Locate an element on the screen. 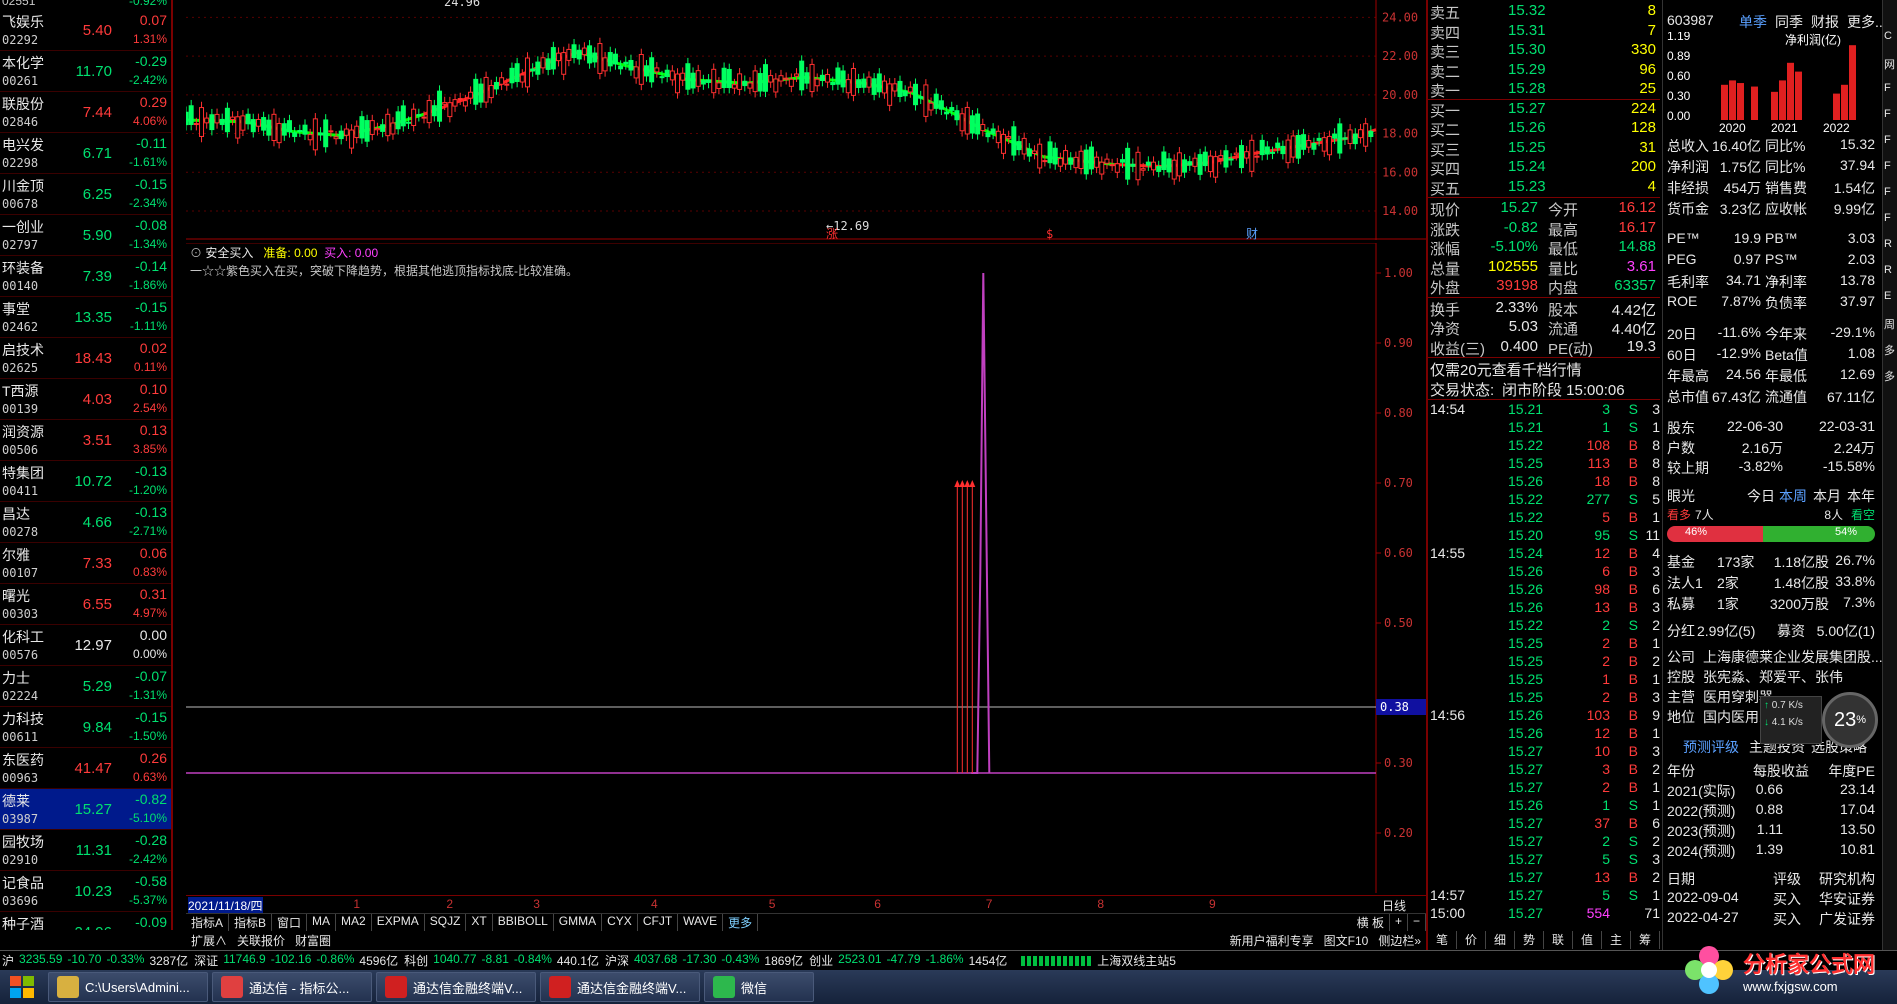 The height and width of the screenshot is (1004, 1897). extension-tool: 侧边栏» is located at coordinates (1399, 940).